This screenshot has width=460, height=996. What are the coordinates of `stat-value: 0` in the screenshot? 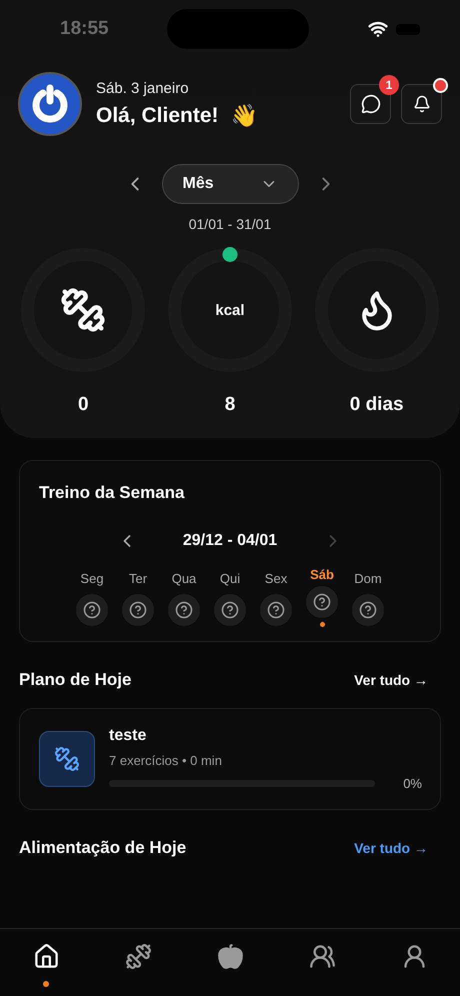 It's located at (83, 405).